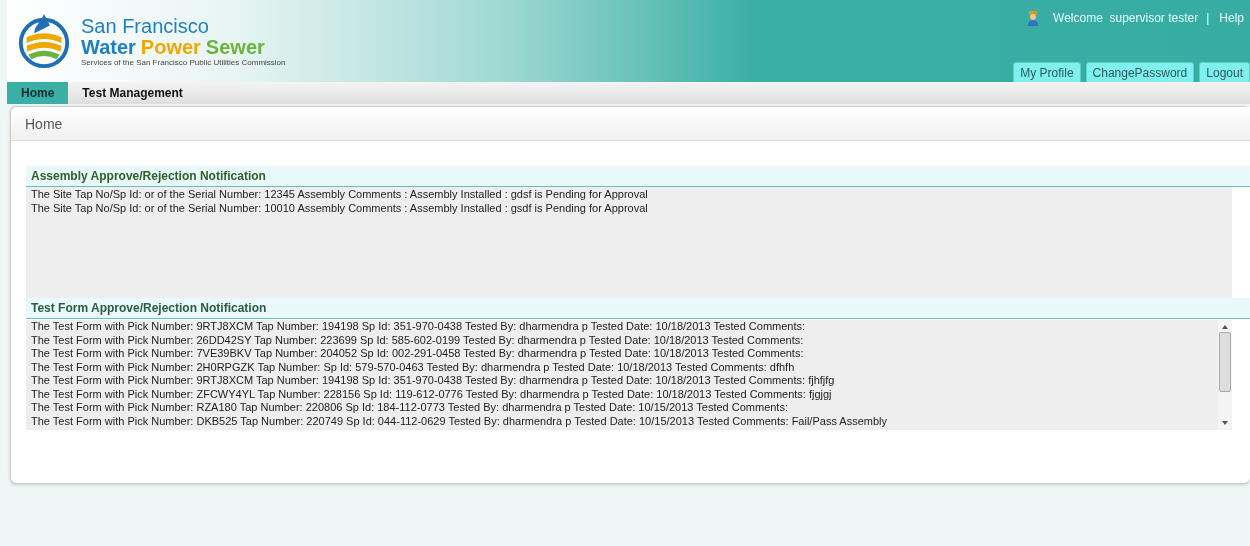  Describe the element at coordinates (108, 46) in the screenshot. I see `logo-word: Water` at that location.